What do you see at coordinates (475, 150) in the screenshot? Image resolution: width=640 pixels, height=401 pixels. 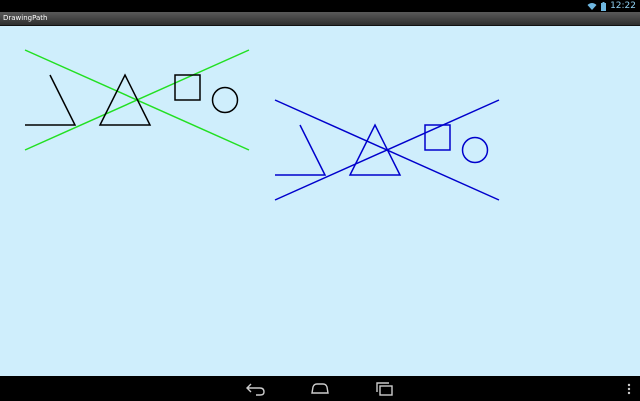 I see `blue-circle` at bounding box center [475, 150].